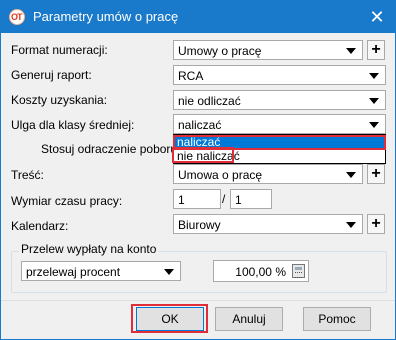 This screenshot has width=396, height=340. Describe the element at coordinates (268, 224) in the screenshot. I see `kalendarz-select: Biurowy` at that location.